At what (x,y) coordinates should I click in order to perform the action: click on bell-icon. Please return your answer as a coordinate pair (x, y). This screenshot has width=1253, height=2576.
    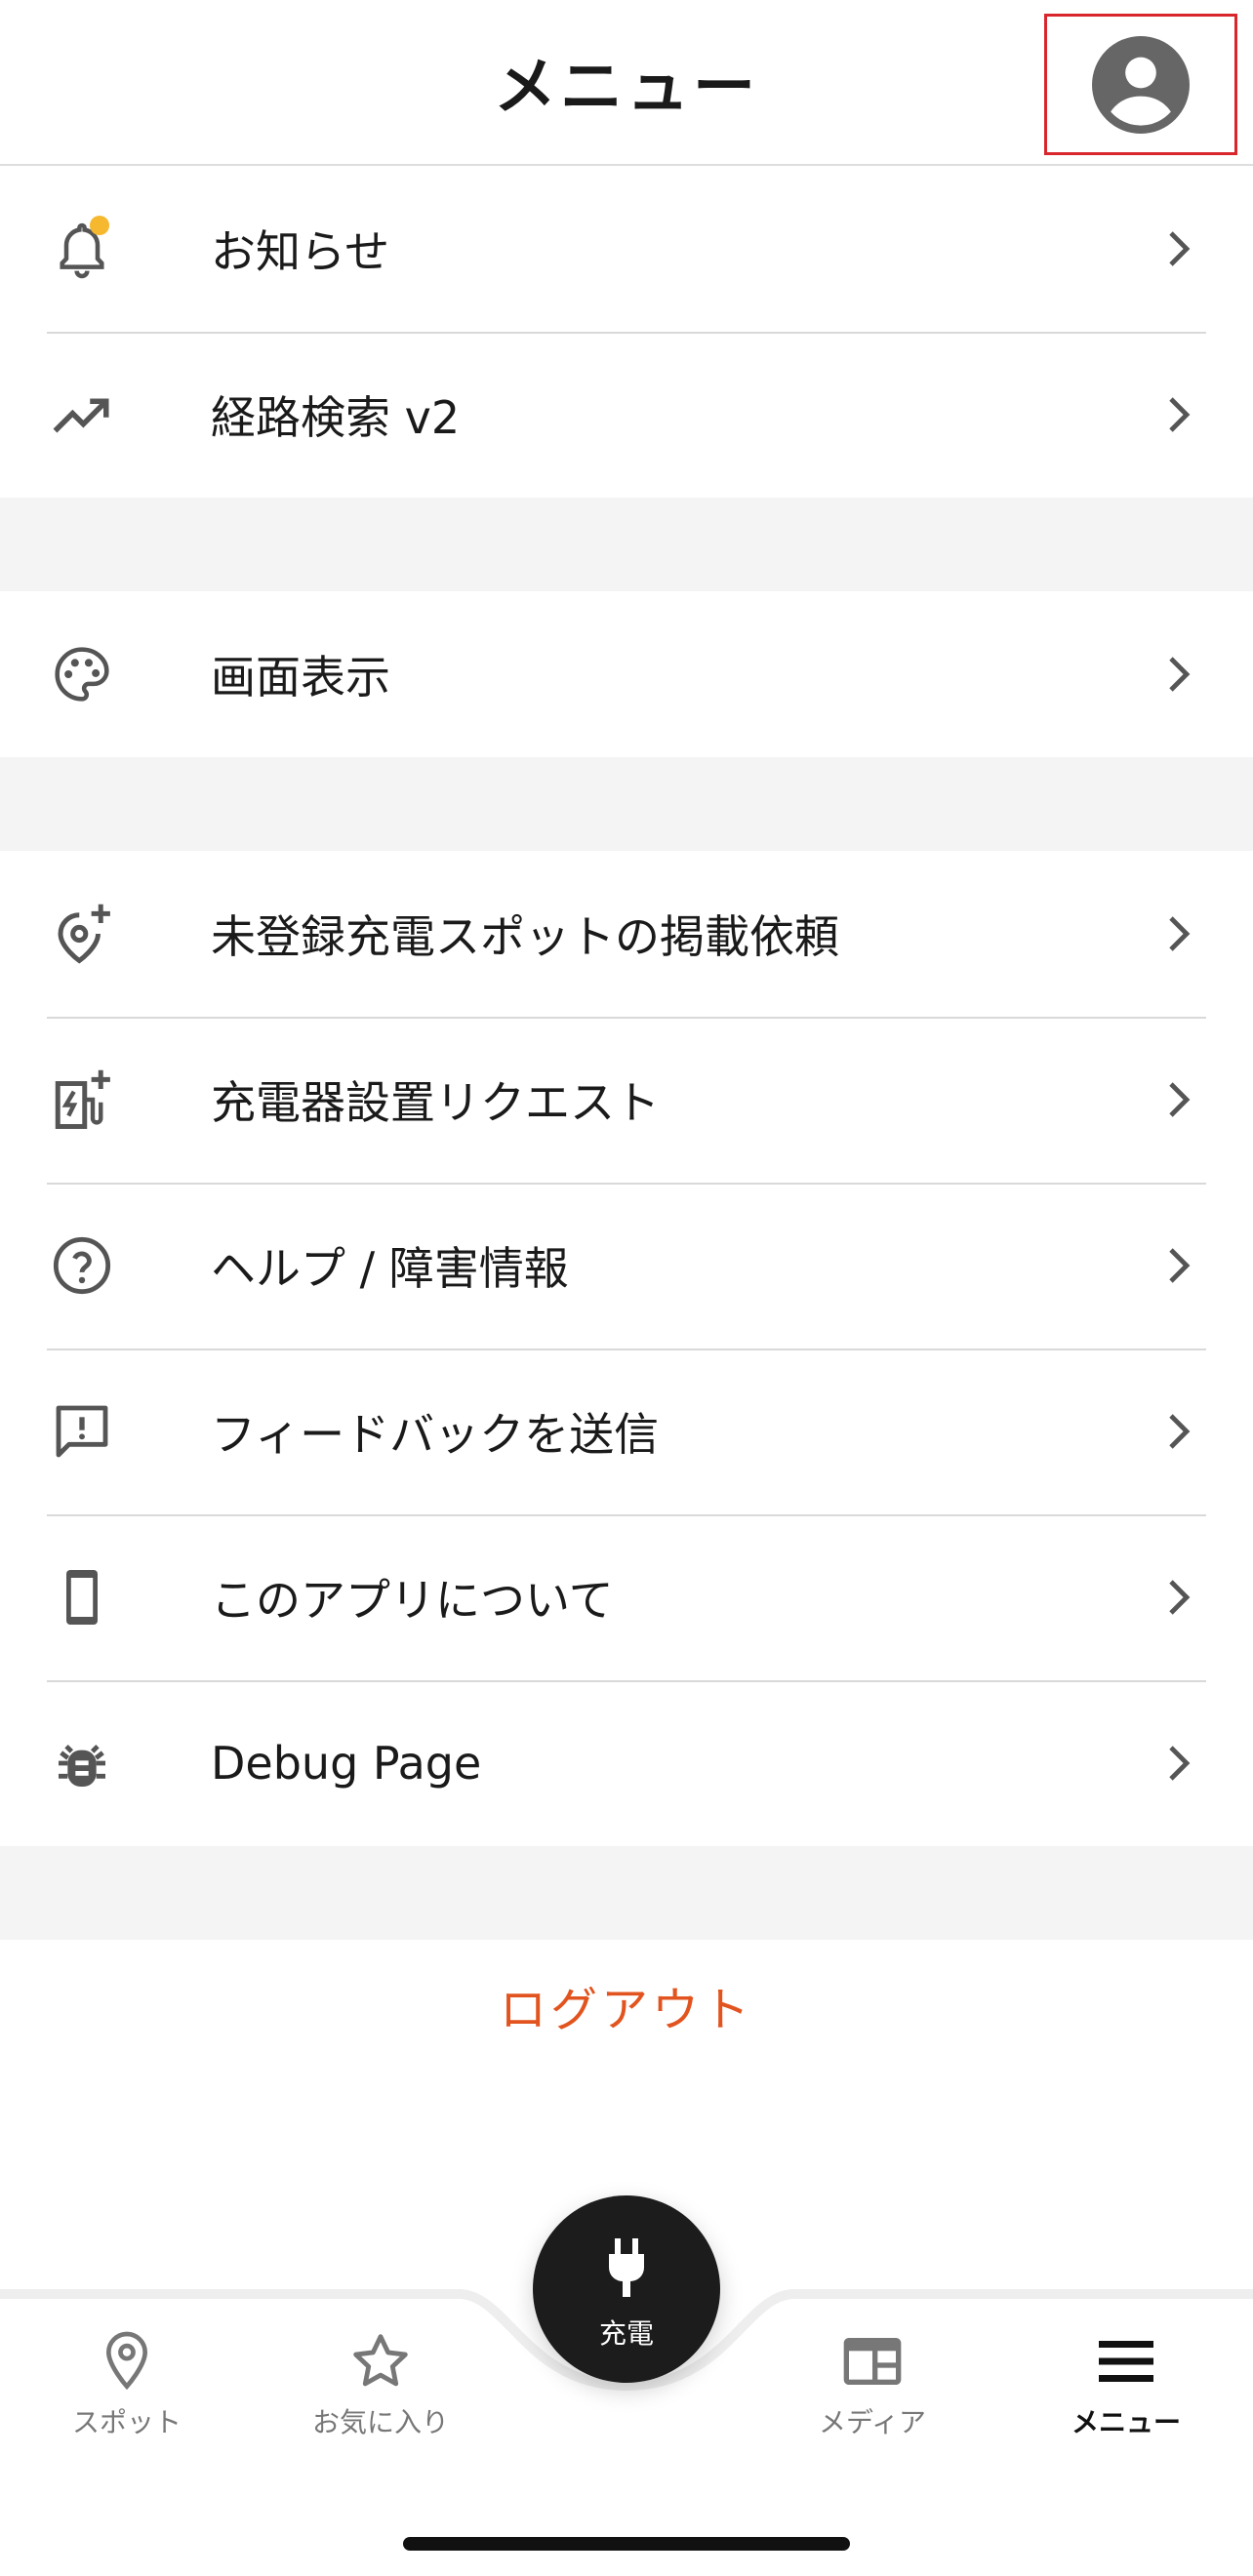
    Looking at the image, I should click on (82, 249).